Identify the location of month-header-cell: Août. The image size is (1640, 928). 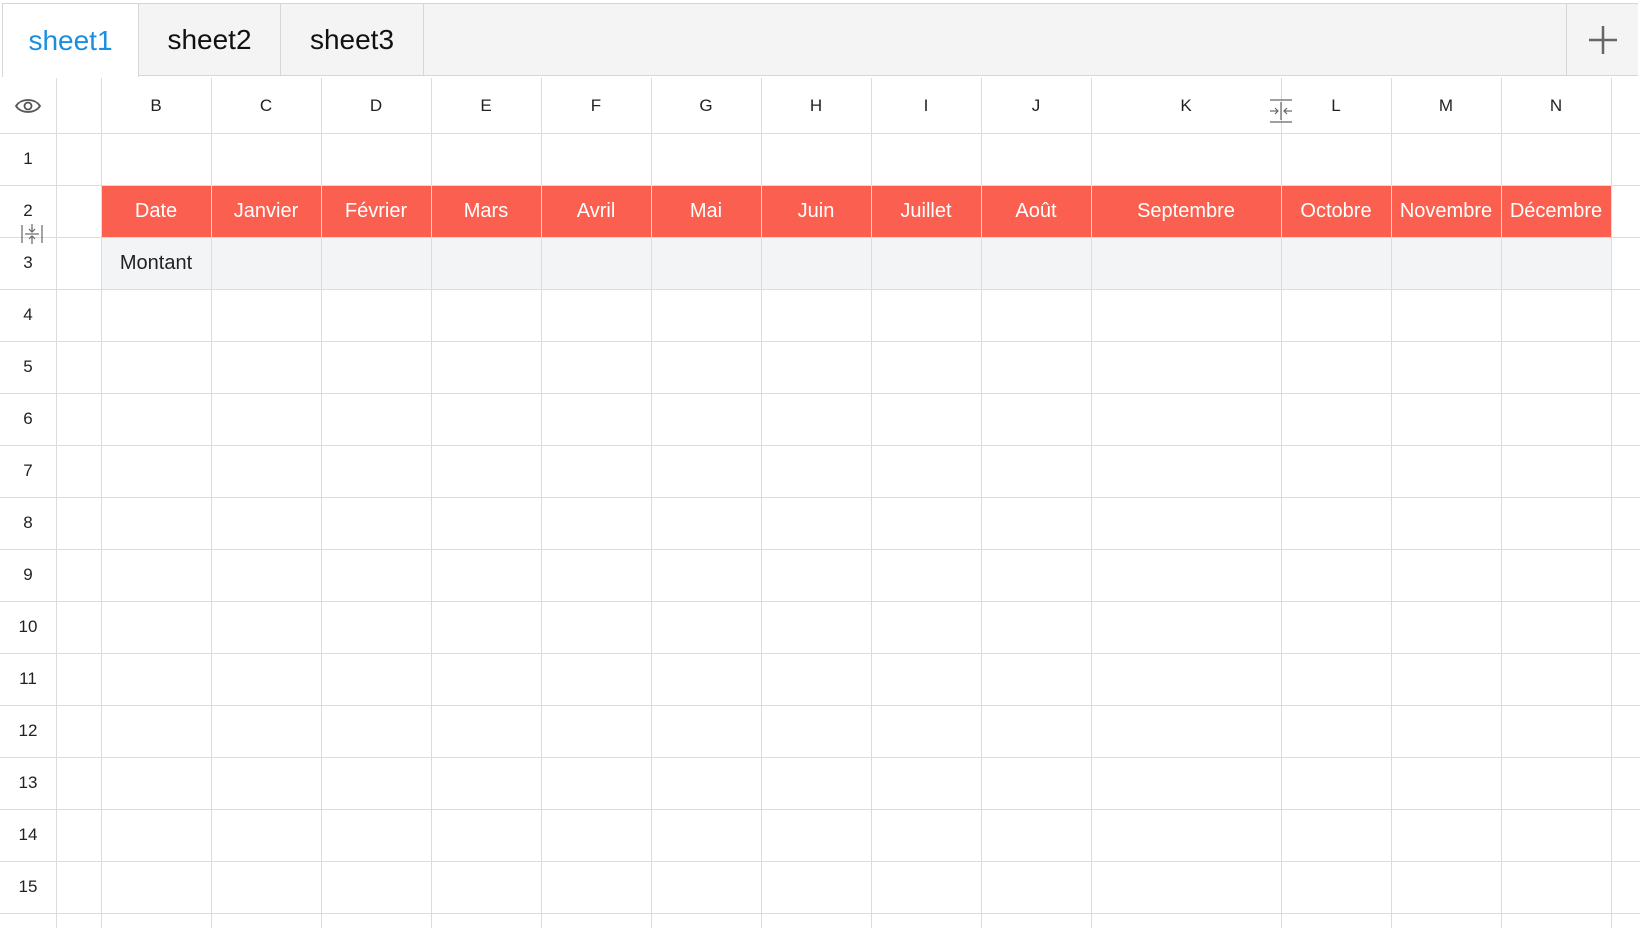
(1036, 211).